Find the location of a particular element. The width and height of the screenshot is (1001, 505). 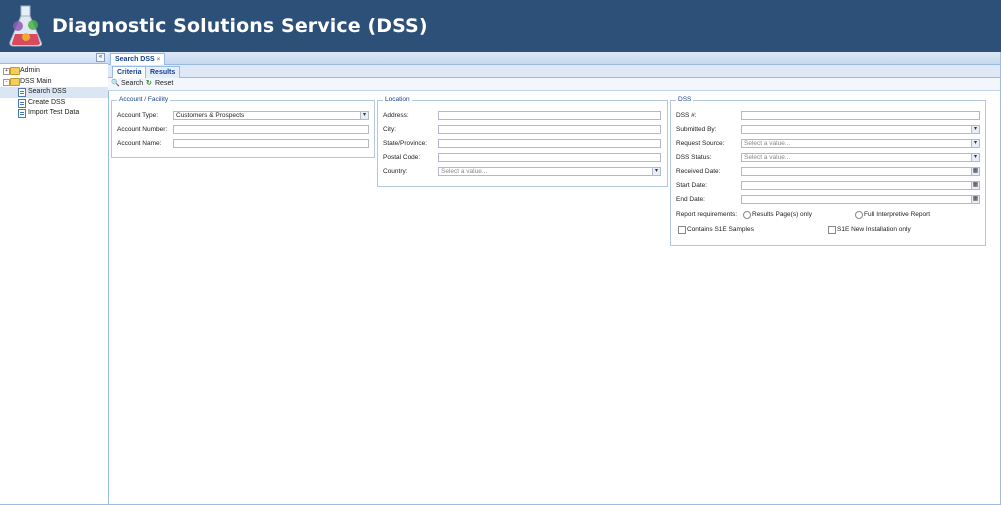

close-tab-icon: × is located at coordinates (159, 60).